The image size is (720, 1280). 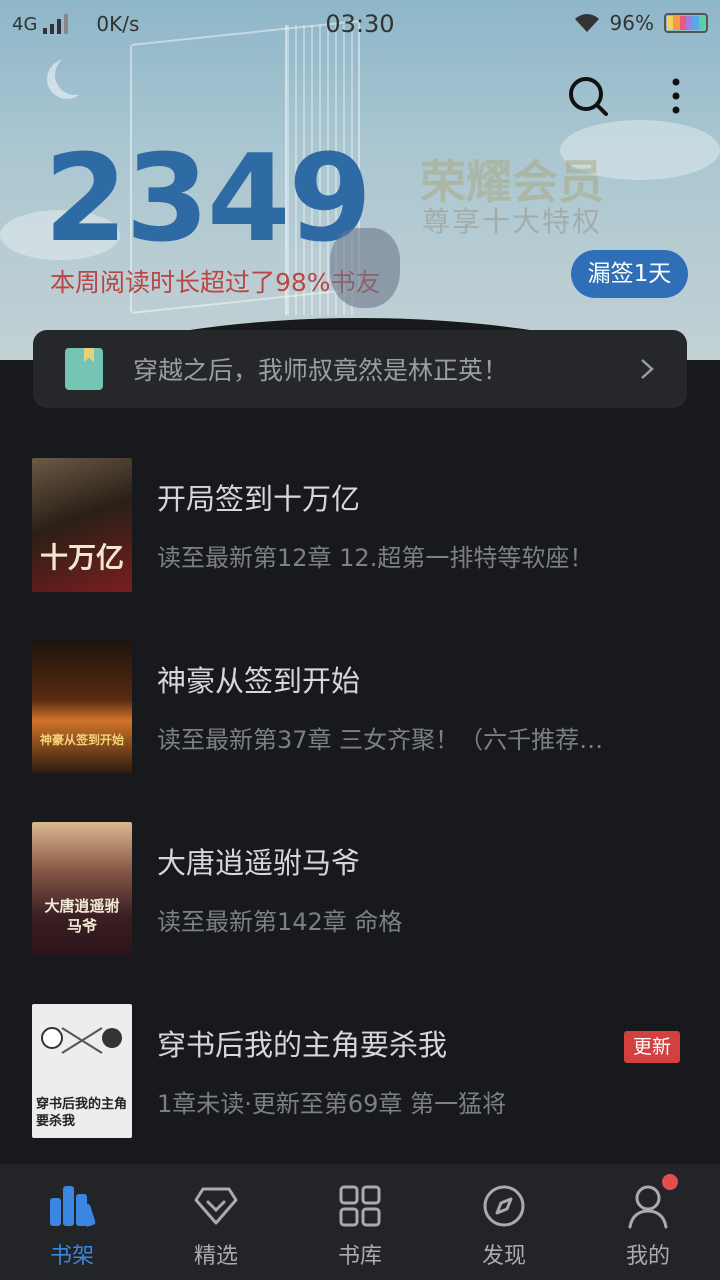 I want to click on profile-icon, so click(x=648, y=1206).